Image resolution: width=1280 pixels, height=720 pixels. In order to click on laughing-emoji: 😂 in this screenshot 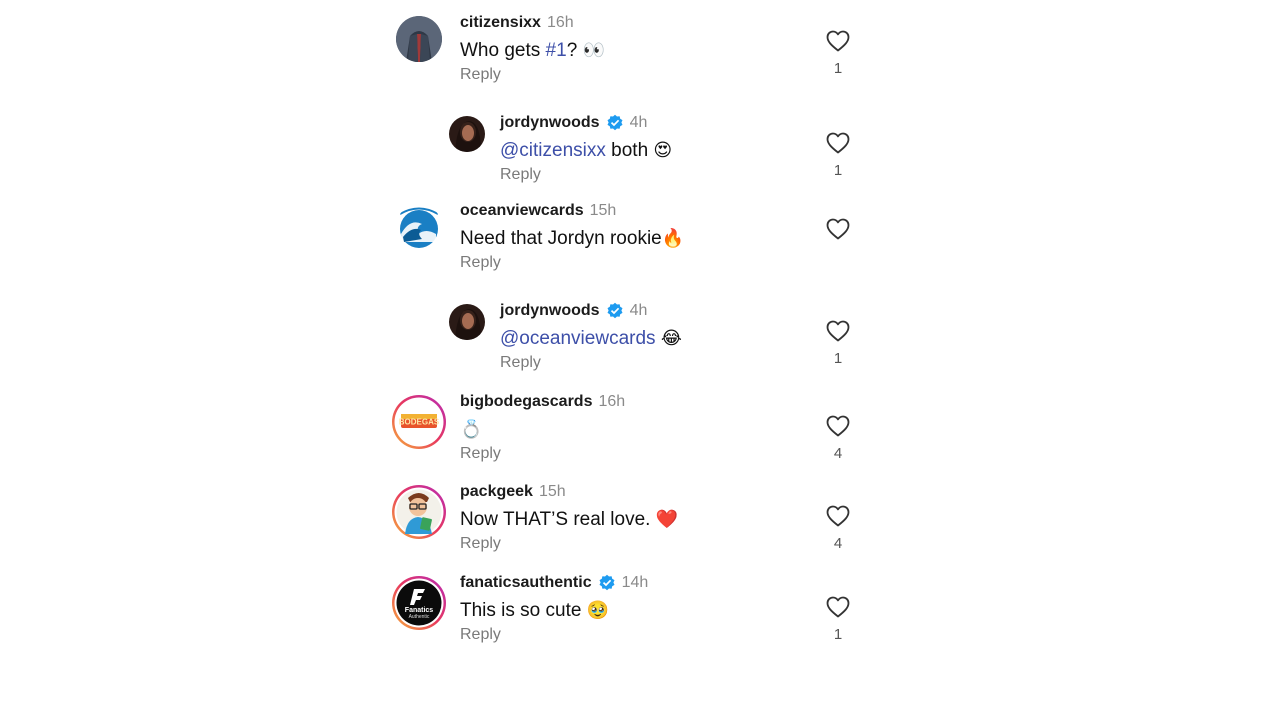, I will do `click(671, 338)`.